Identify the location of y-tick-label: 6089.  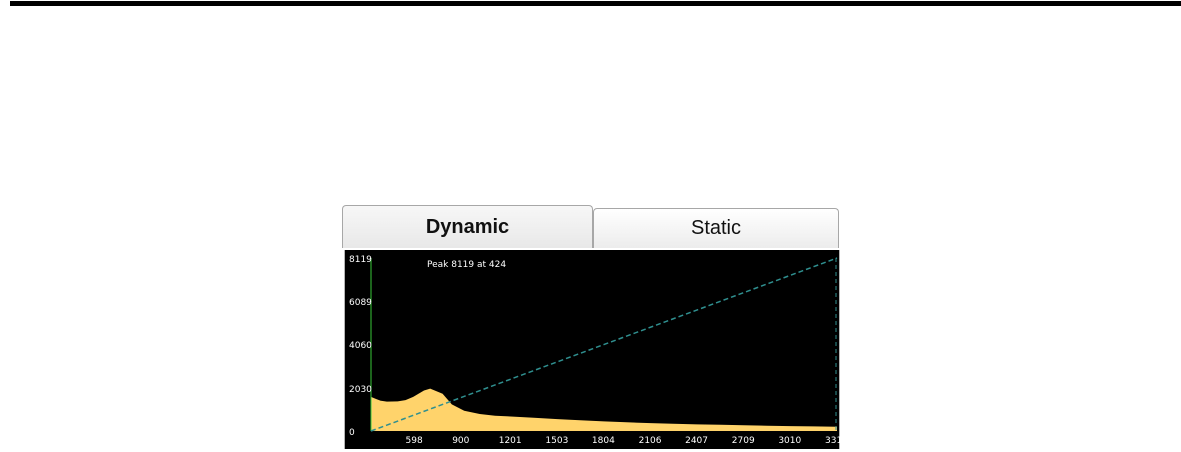
(360, 303).